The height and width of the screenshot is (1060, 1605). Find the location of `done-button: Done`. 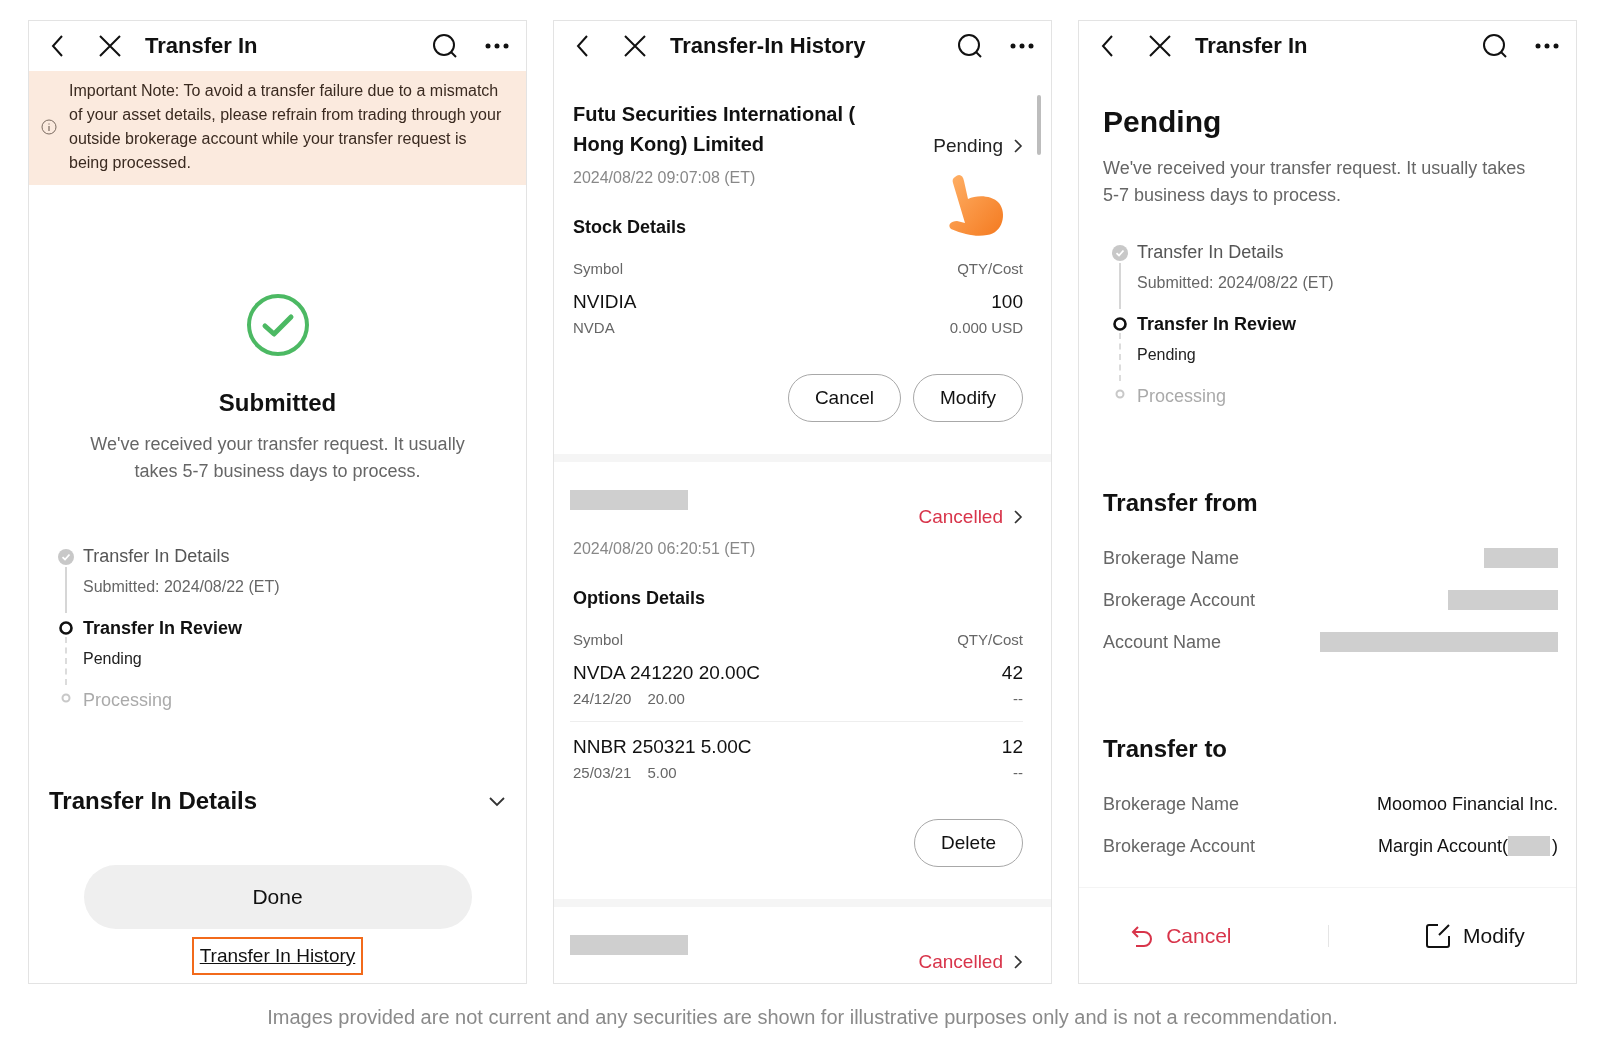

done-button: Done is located at coordinates (277, 897).